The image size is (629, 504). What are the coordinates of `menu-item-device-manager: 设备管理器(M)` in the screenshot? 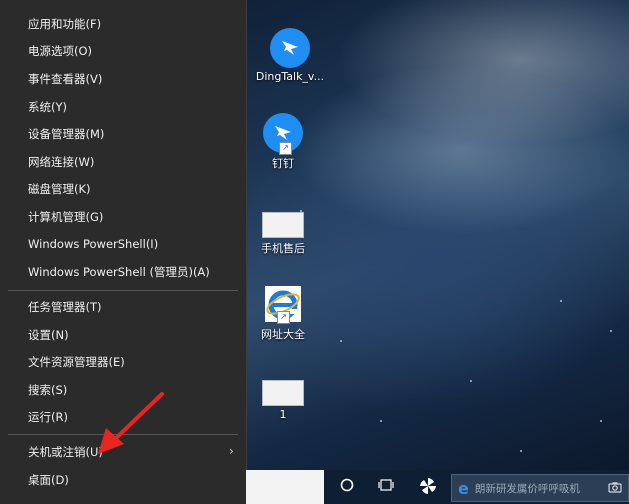 It's located at (66, 134).